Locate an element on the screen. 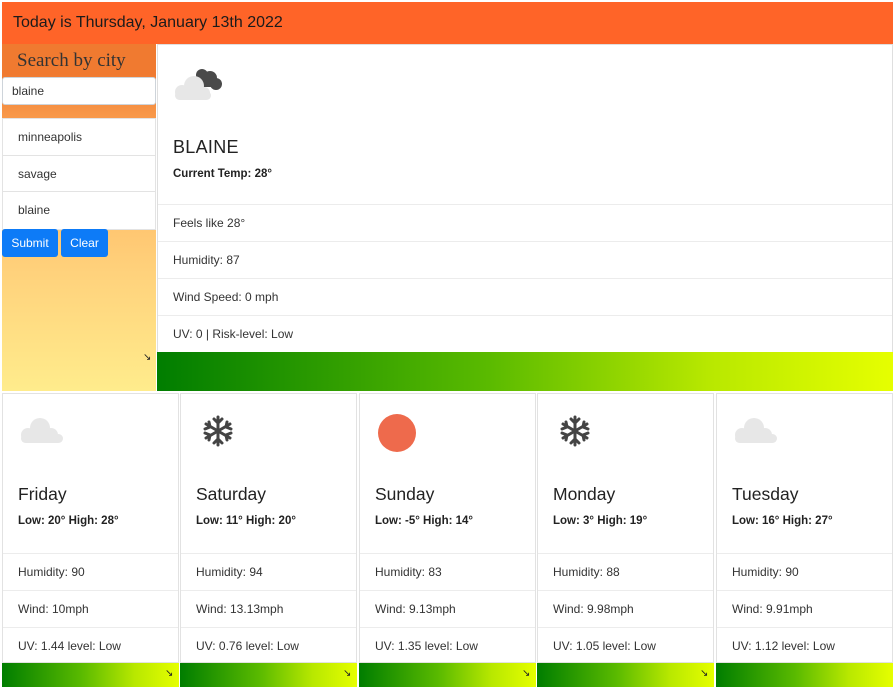 Image resolution: width=895 pixels, height=690 pixels. humidity: Humidity: 87 is located at coordinates (525, 259).